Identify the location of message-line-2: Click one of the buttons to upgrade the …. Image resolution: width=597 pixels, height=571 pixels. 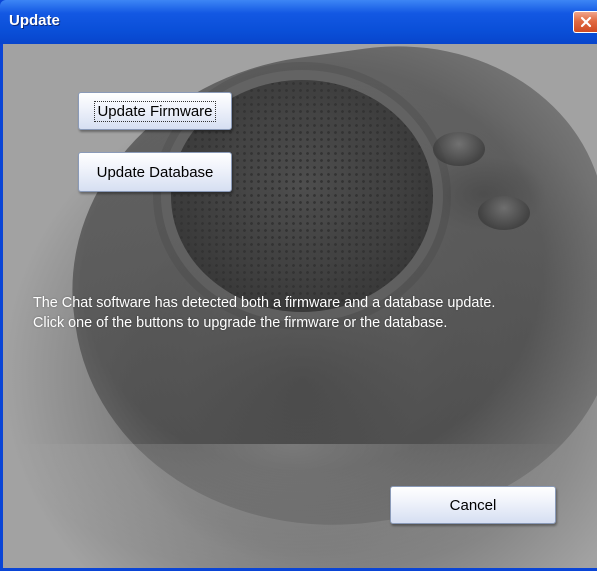
(240, 323).